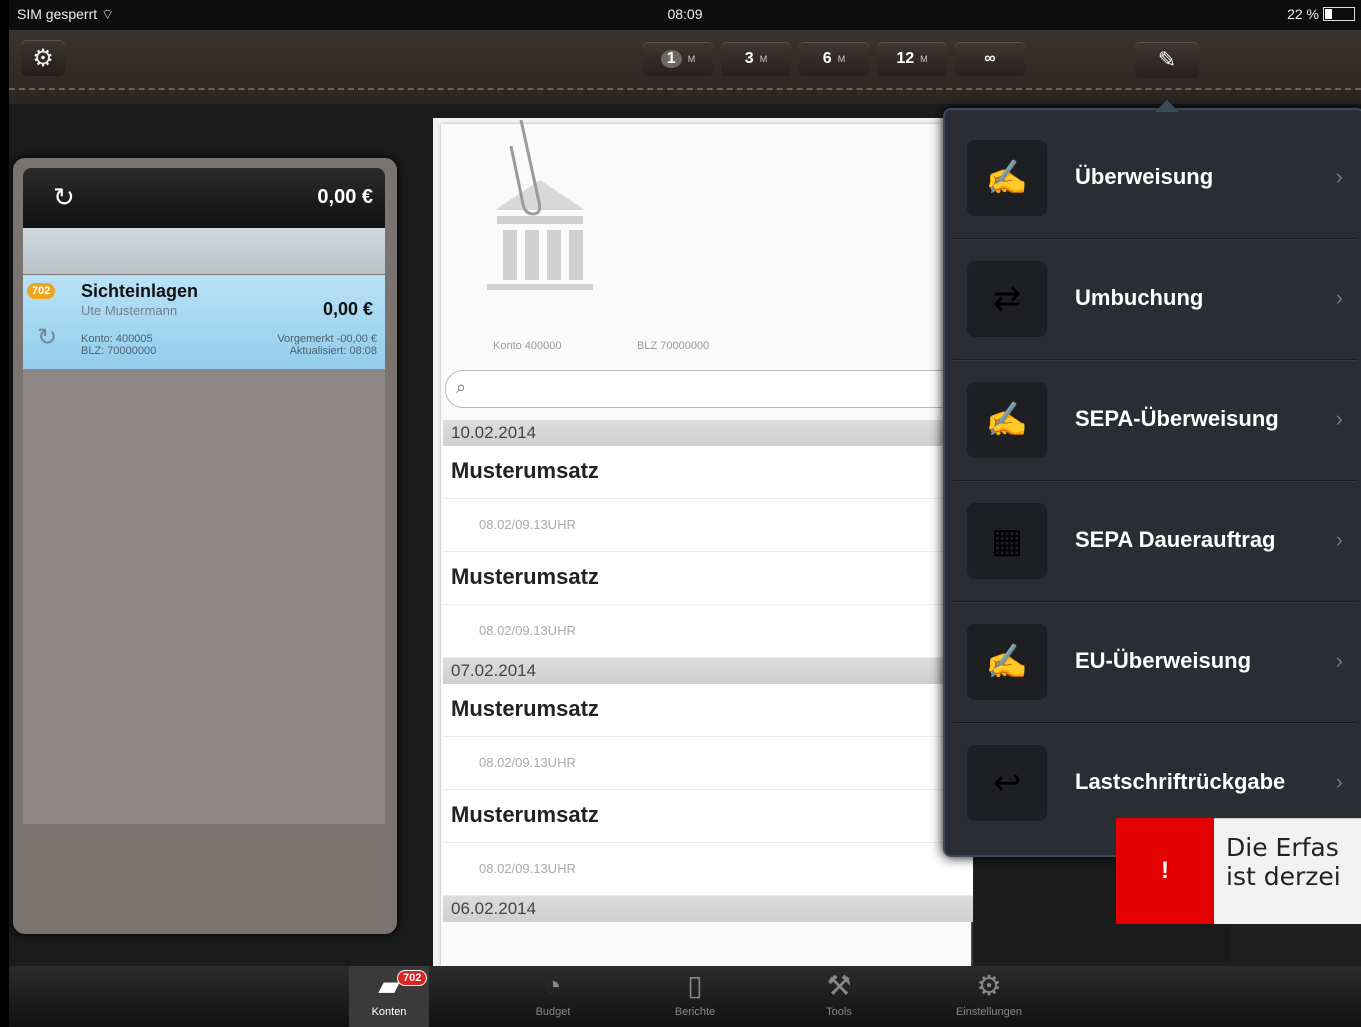 This screenshot has width=1361, height=1027. I want to click on pencil-form-icon: ✍, so click(1007, 178).